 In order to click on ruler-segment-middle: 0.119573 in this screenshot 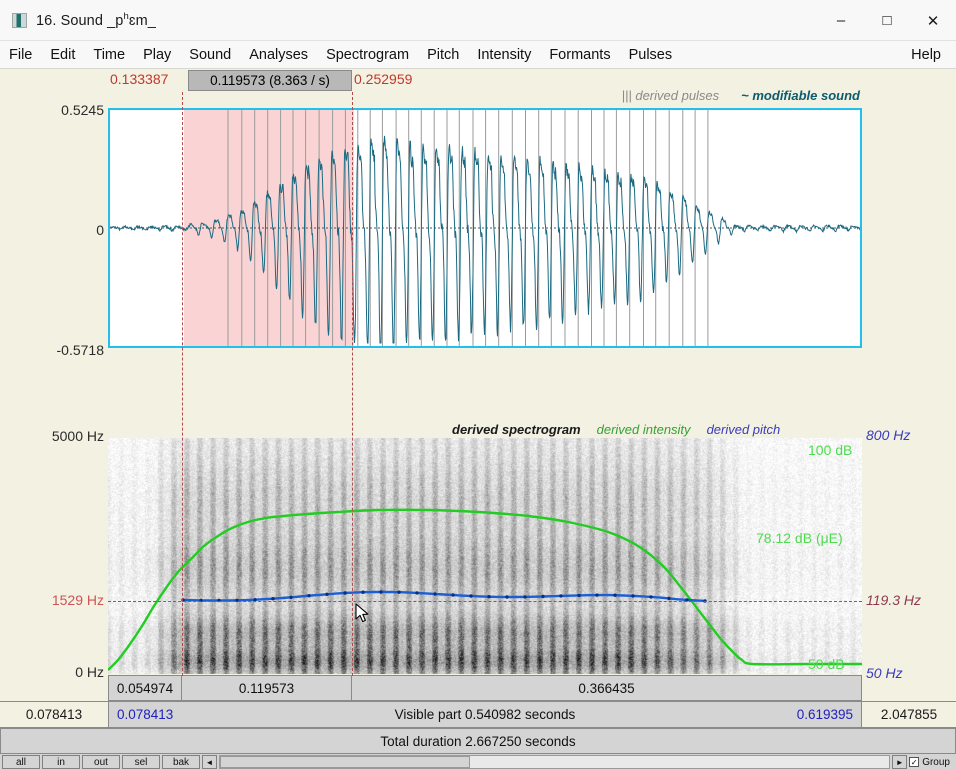, I will do `click(266, 688)`.